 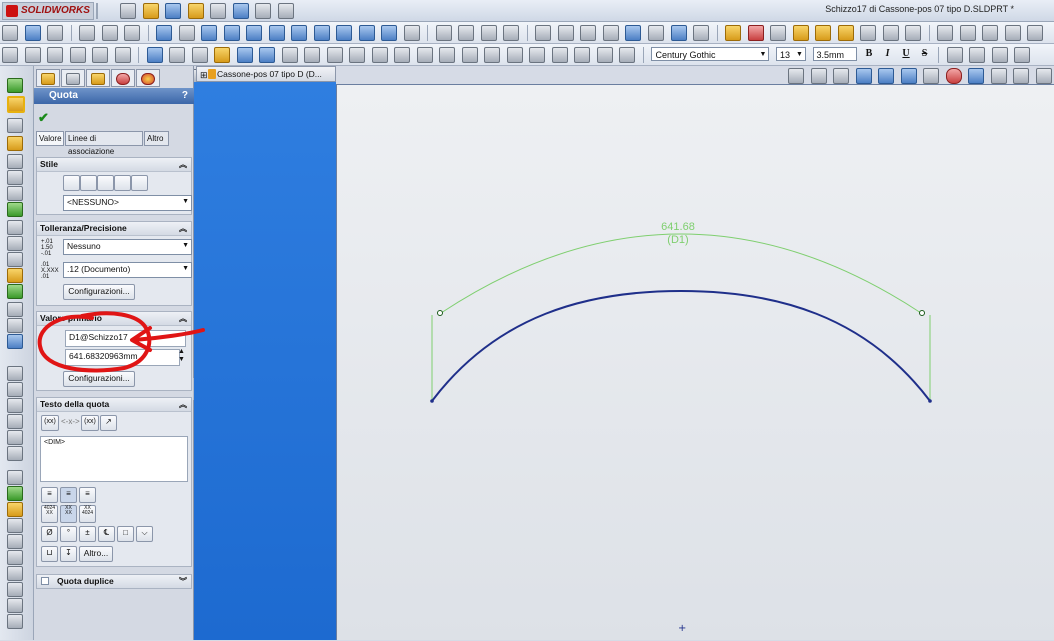 I want to click on note-icon, so click(x=267, y=55).